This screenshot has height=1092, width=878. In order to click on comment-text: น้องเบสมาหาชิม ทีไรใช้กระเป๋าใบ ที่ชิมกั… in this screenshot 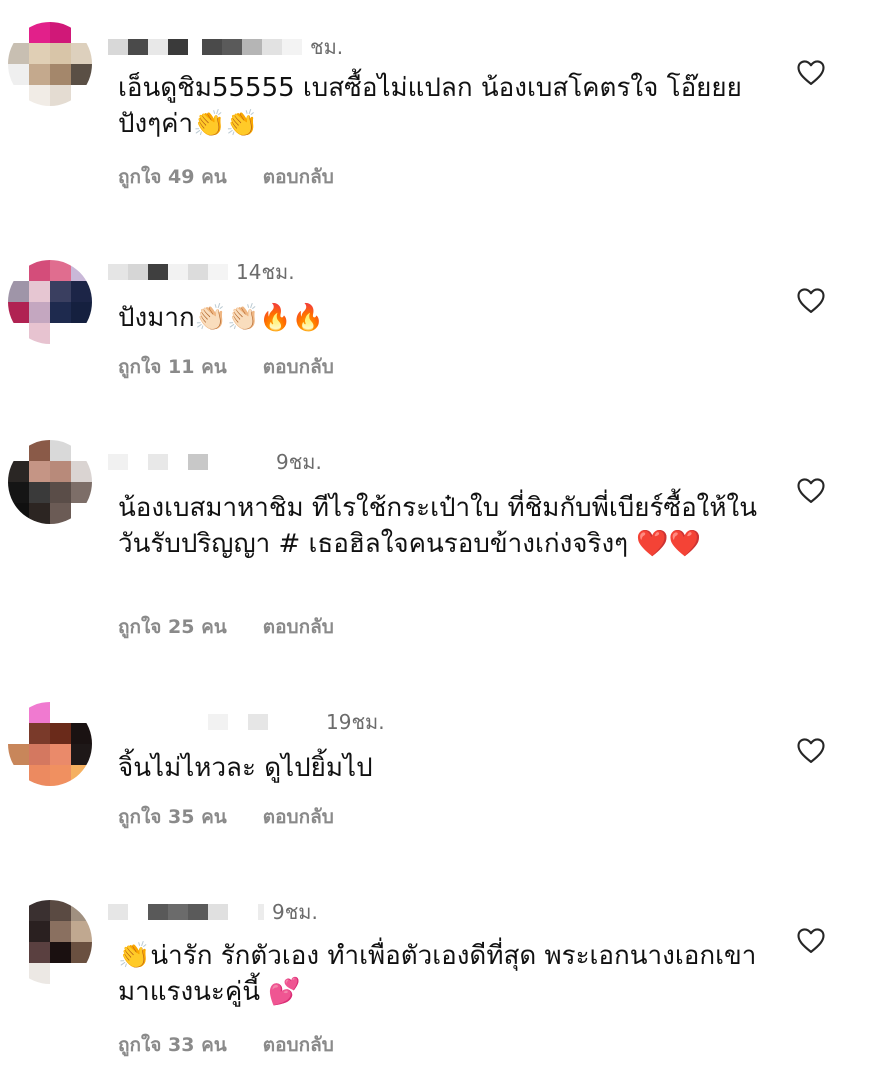, I will do `click(437, 526)`.